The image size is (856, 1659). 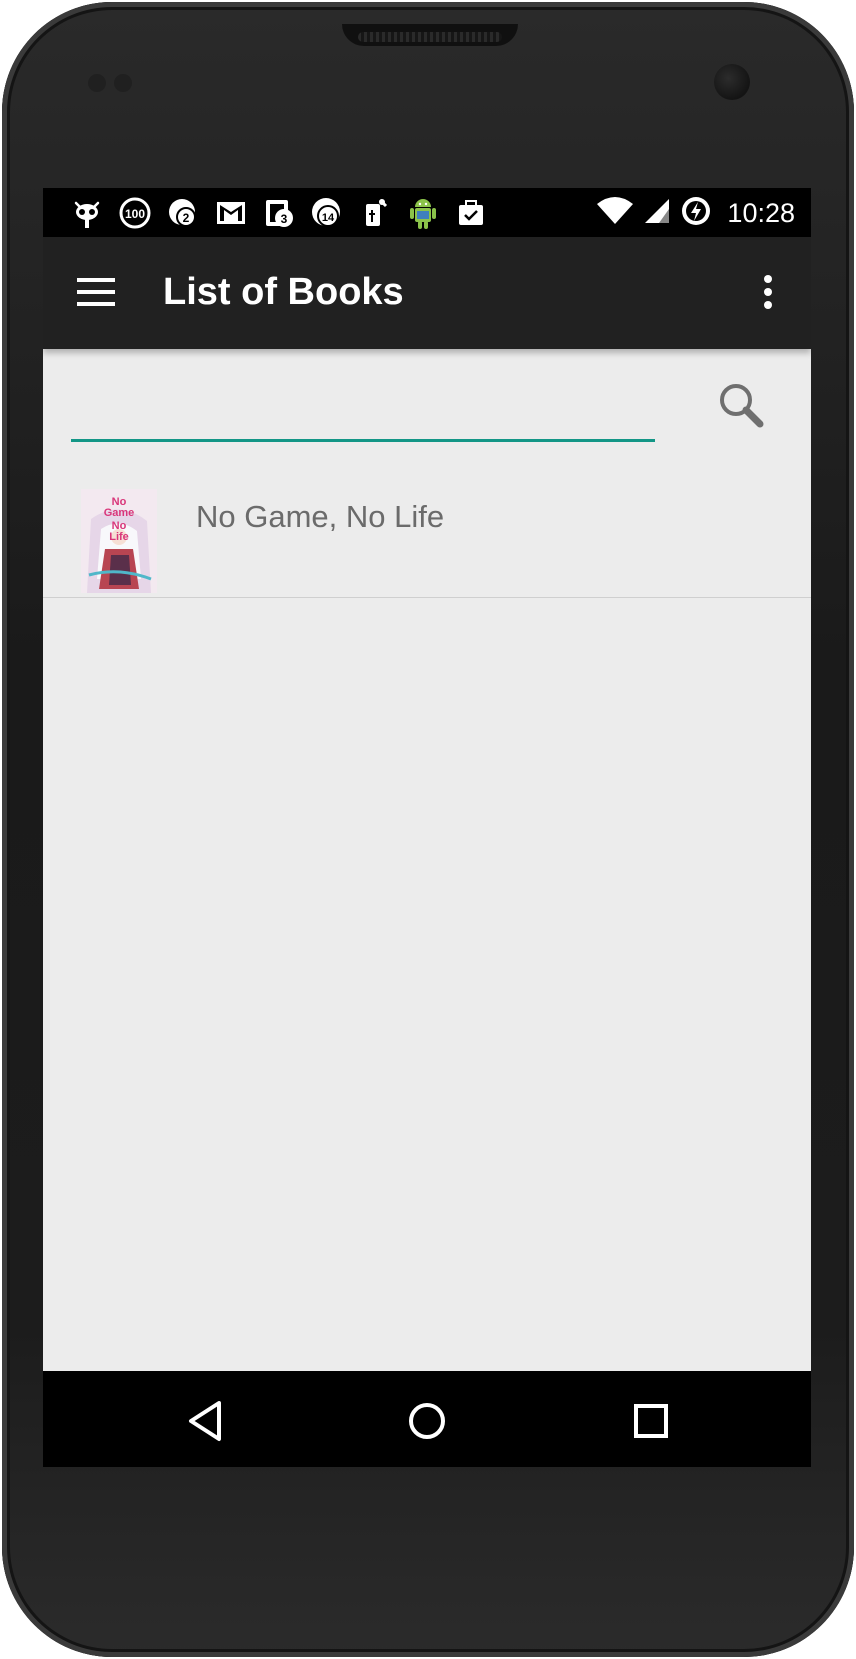 What do you see at coordinates (320, 516) in the screenshot?
I see `book-title: No Game, No Life` at bounding box center [320, 516].